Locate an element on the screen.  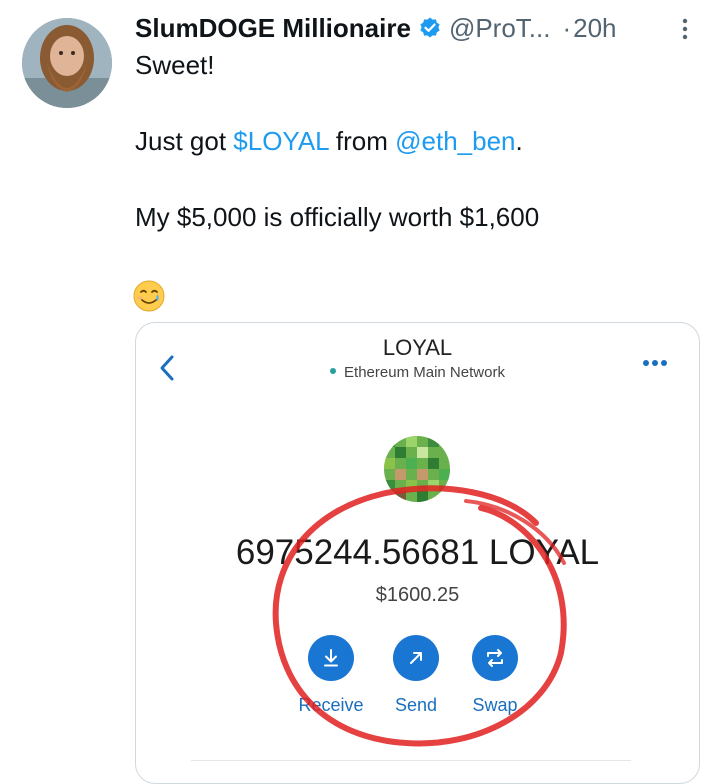
verified-badge-icon is located at coordinates (430, 28).